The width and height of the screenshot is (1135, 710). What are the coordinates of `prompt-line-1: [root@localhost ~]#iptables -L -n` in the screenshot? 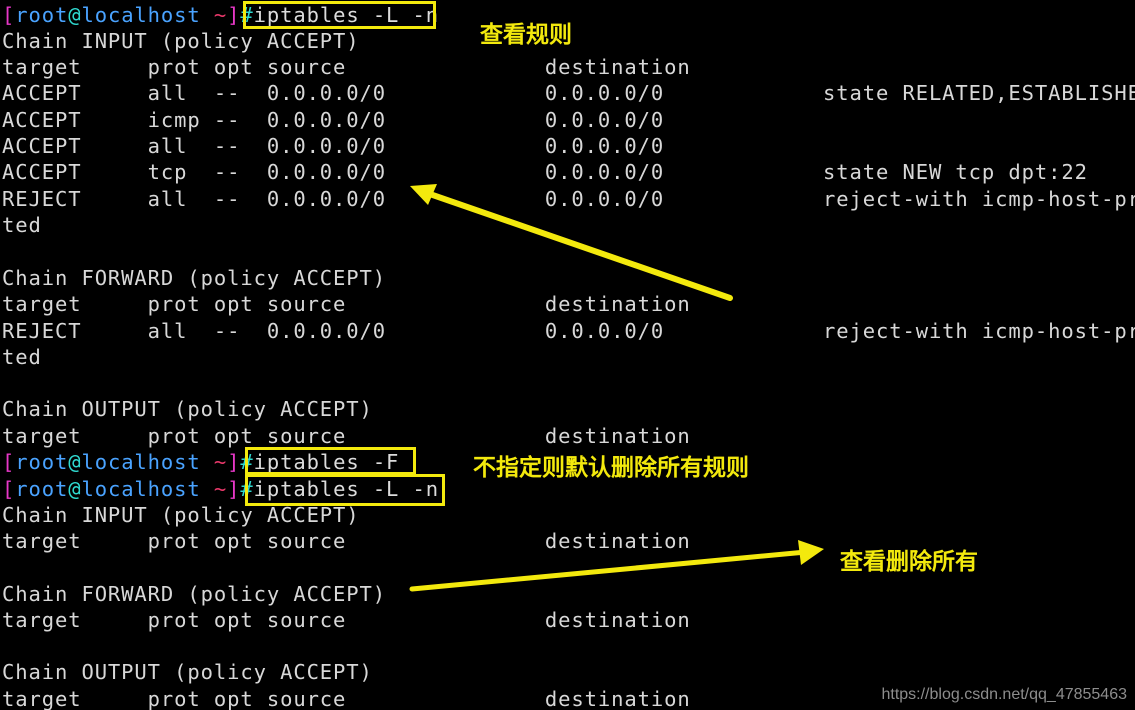 It's located at (220, 15).